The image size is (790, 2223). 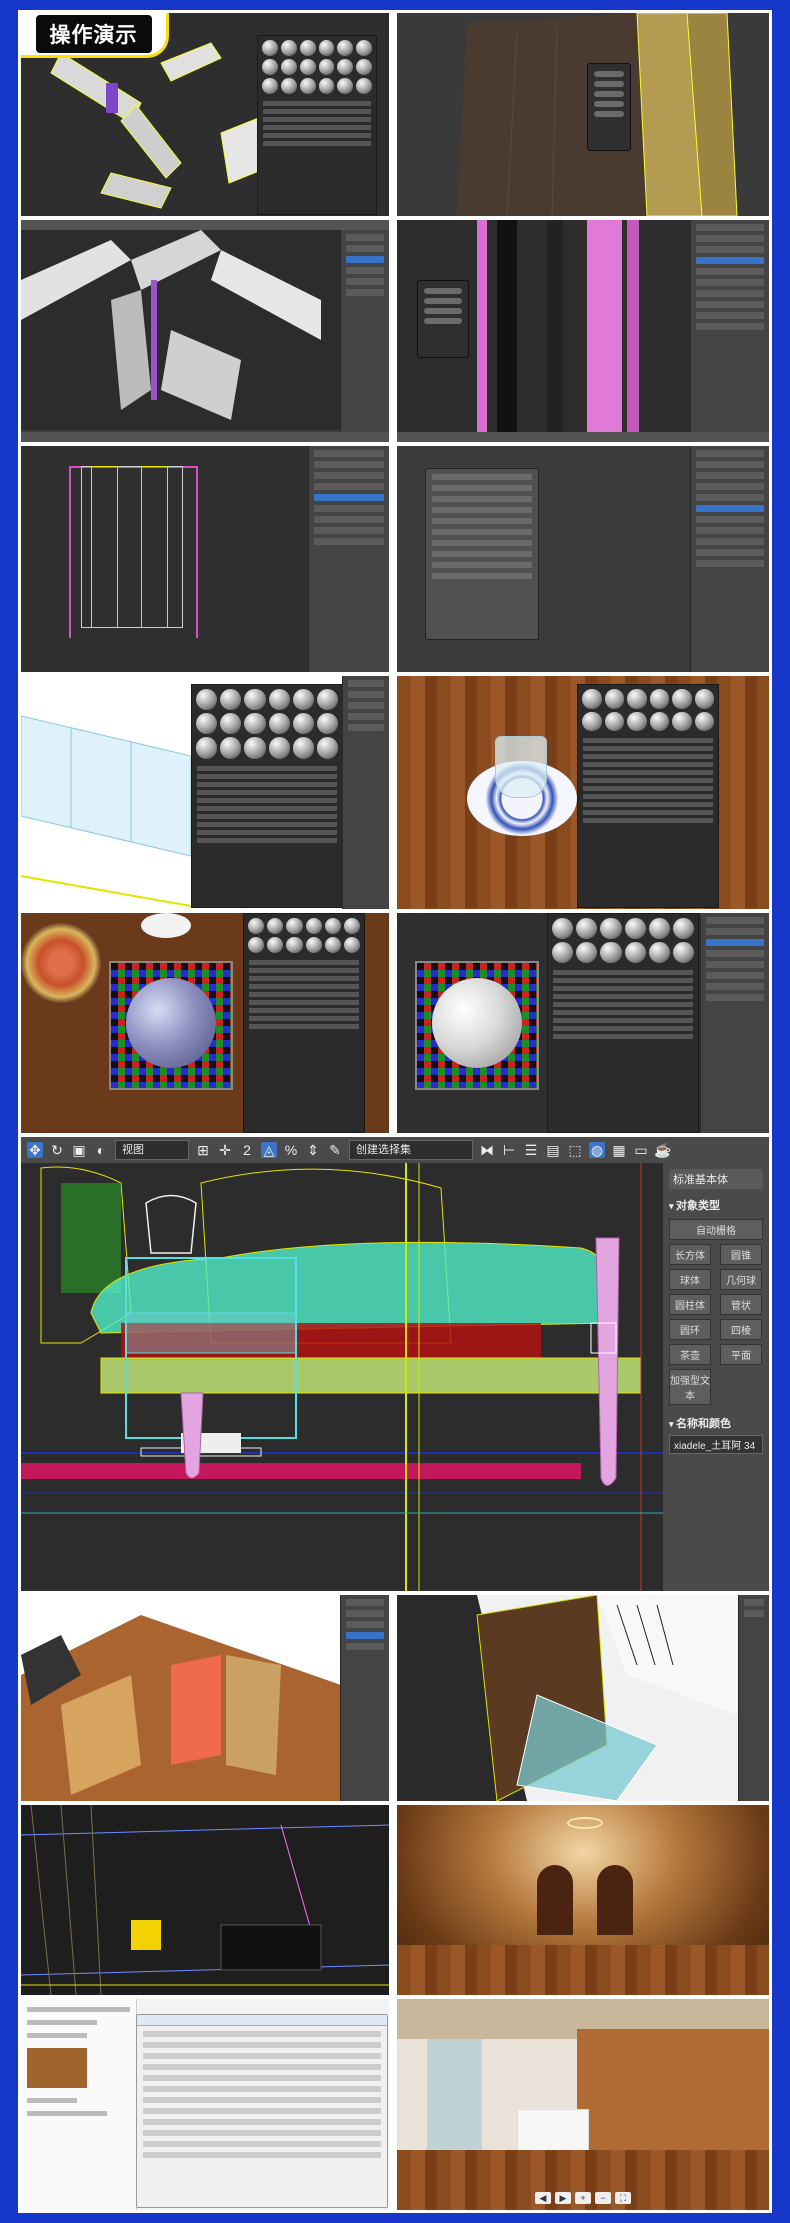 What do you see at coordinates (741, 1304) in the screenshot?
I see `tube-button: 管状` at bounding box center [741, 1304].